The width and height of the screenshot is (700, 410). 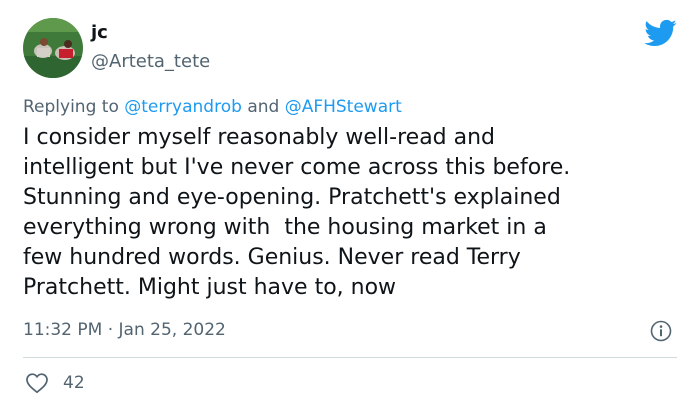 What do you see at coordinates (99, 33) in the screenshot?
I see `author-name: jc` at bounding box center [99, 33].